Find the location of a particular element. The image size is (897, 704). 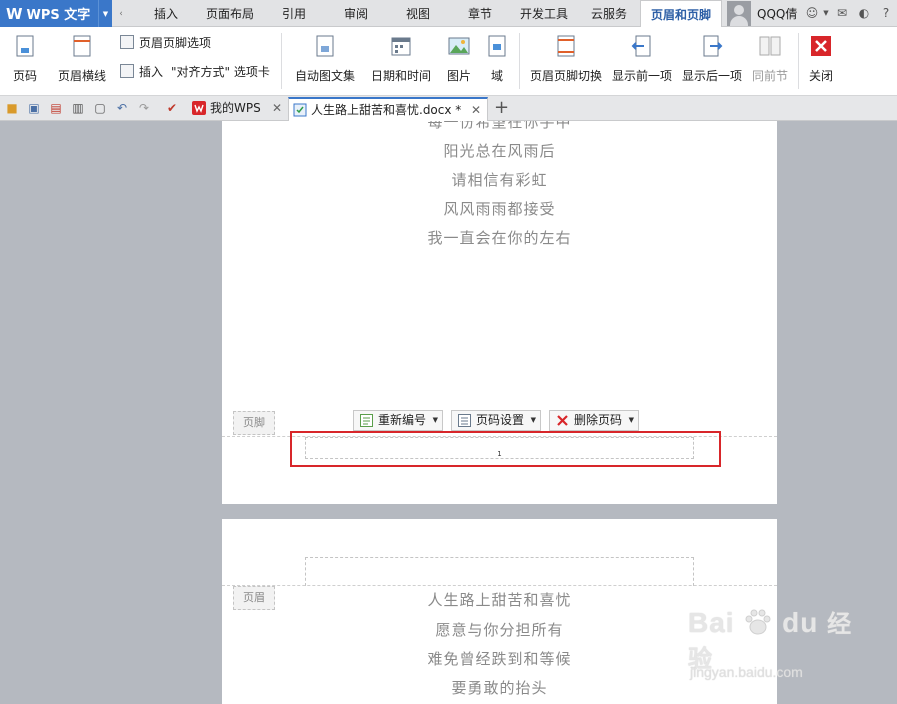

close-icon is located at coordinates (821, 46).